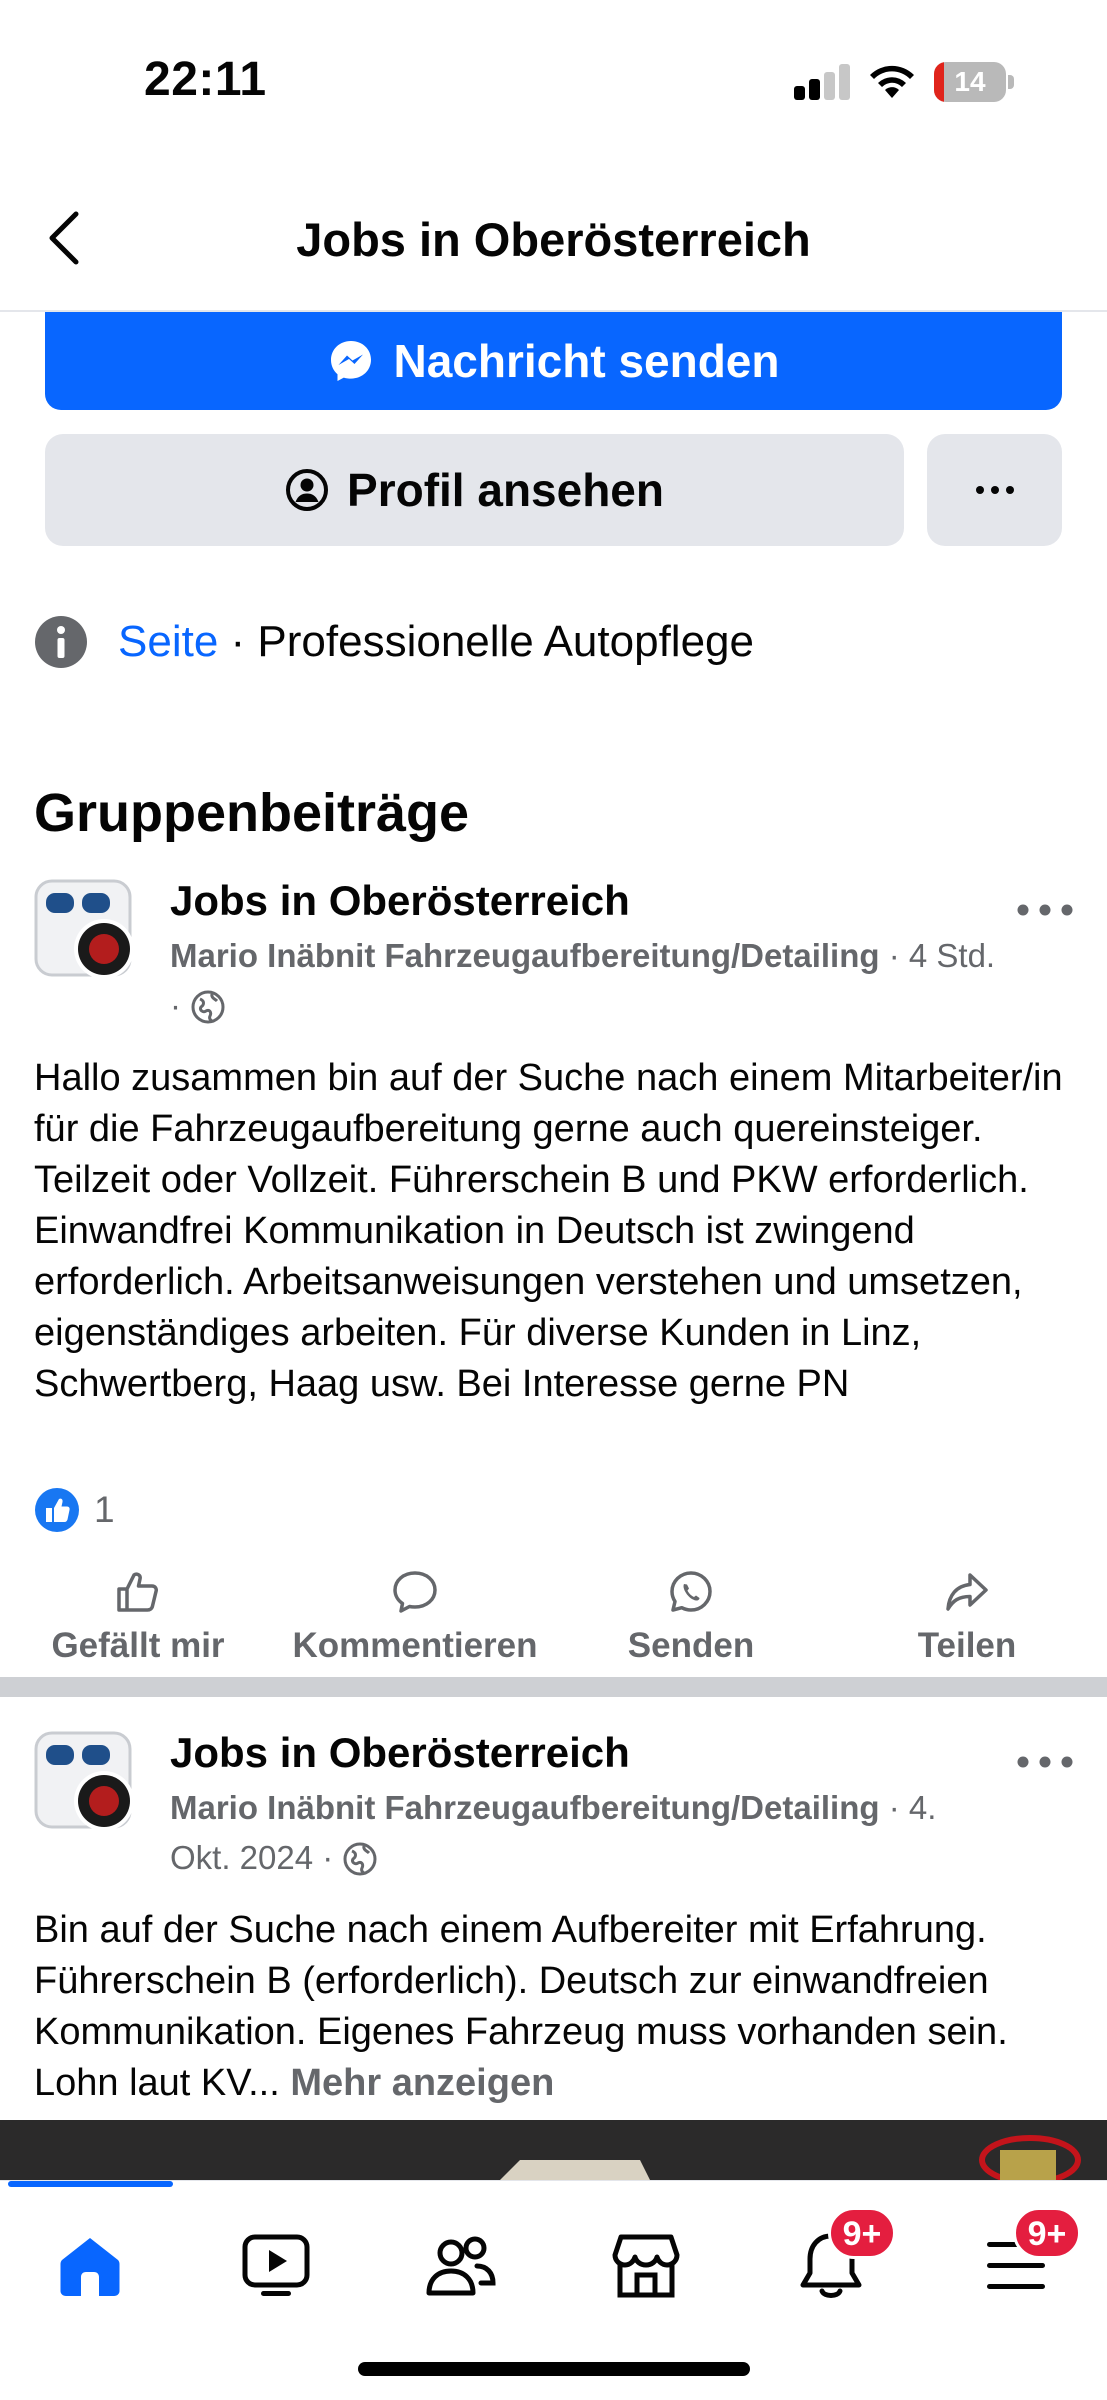 The width and height of the screenshot is (1107, 2400). What do you see at coordinates (252, 813) in the screenshot?
I see `section-title: Gruppenbeiträge` at bounding box center [252, 813].